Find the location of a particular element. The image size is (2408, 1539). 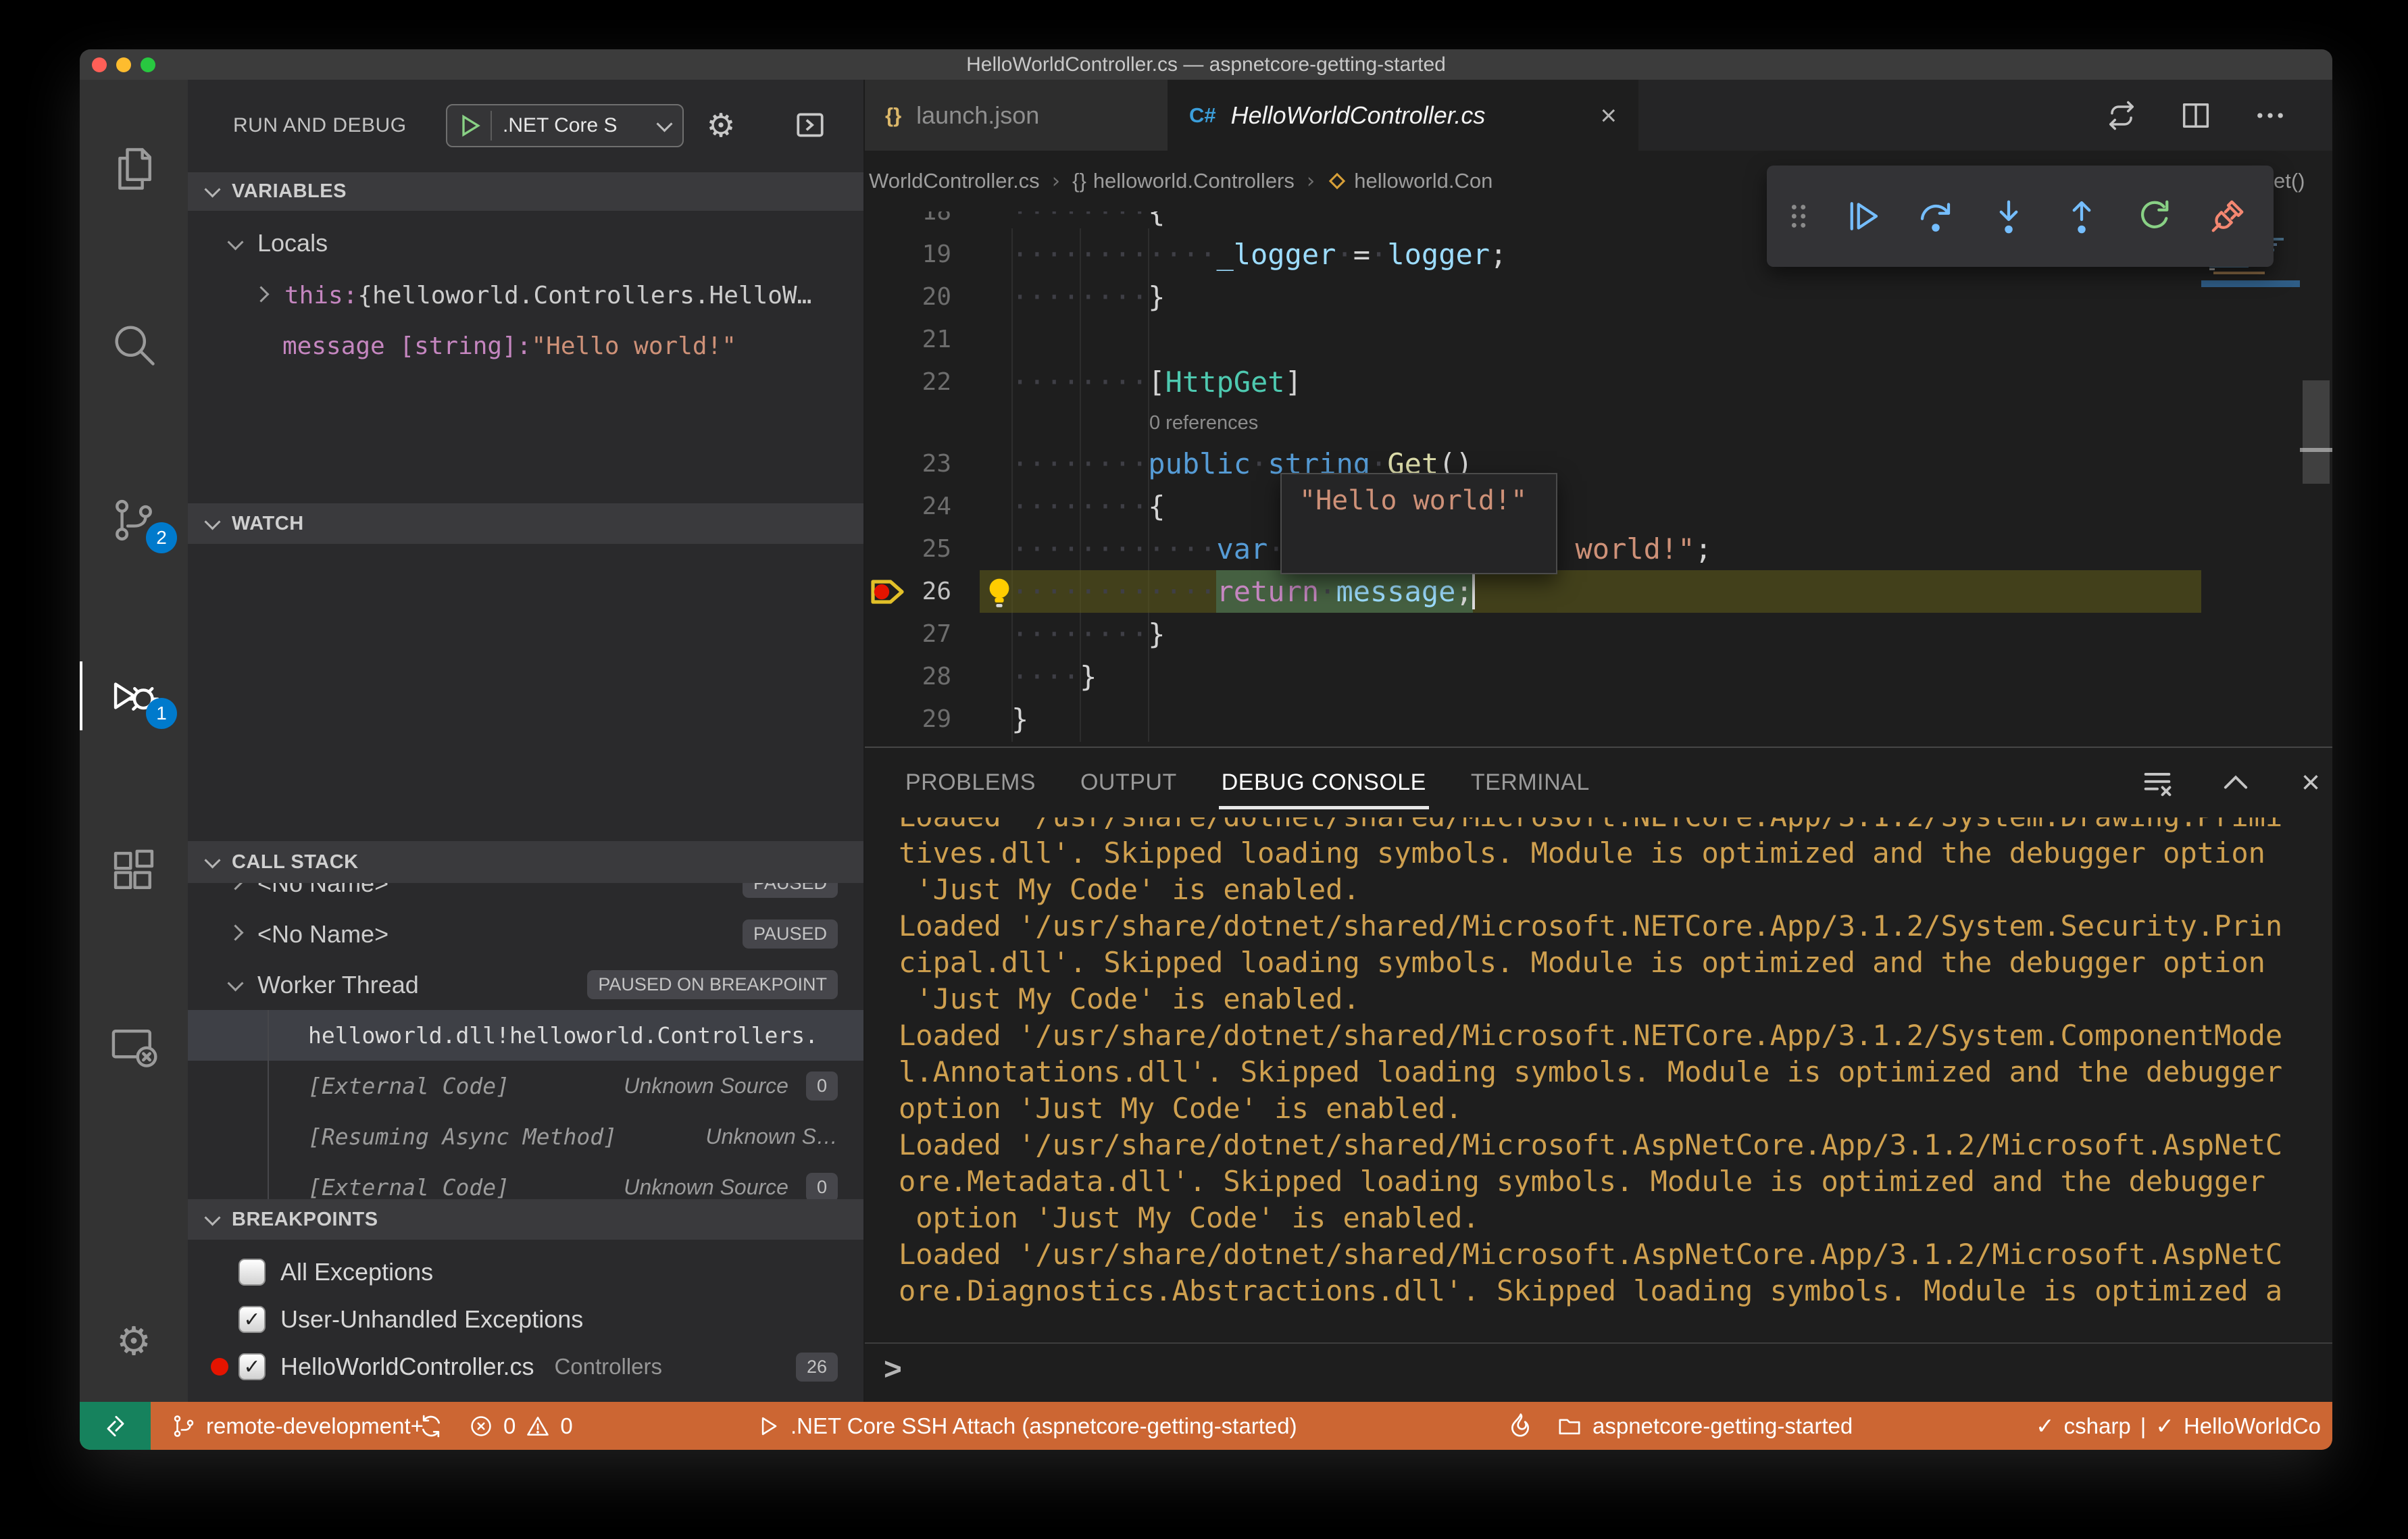

settings-gear-icon: ⚙ is located at coordinates (134, 1341).